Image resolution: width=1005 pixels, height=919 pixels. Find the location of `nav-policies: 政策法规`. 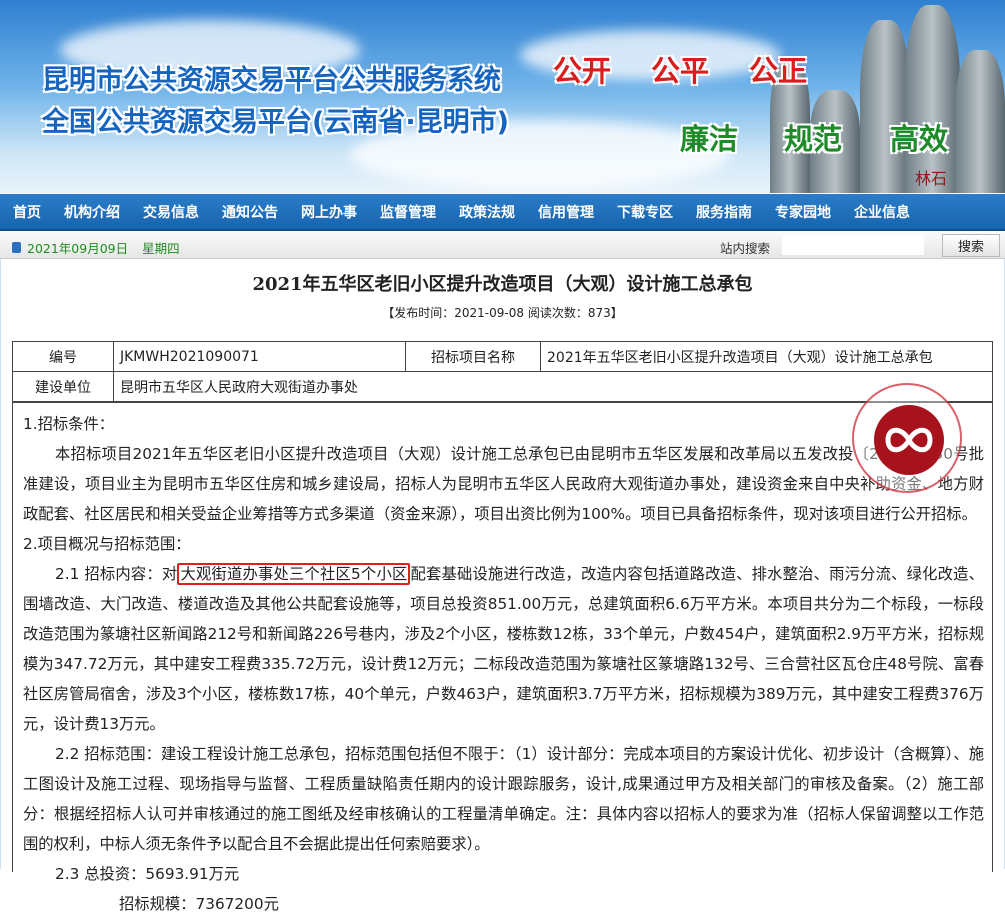

nav-policies: 政策法规 is located at coordinates (487, 212).